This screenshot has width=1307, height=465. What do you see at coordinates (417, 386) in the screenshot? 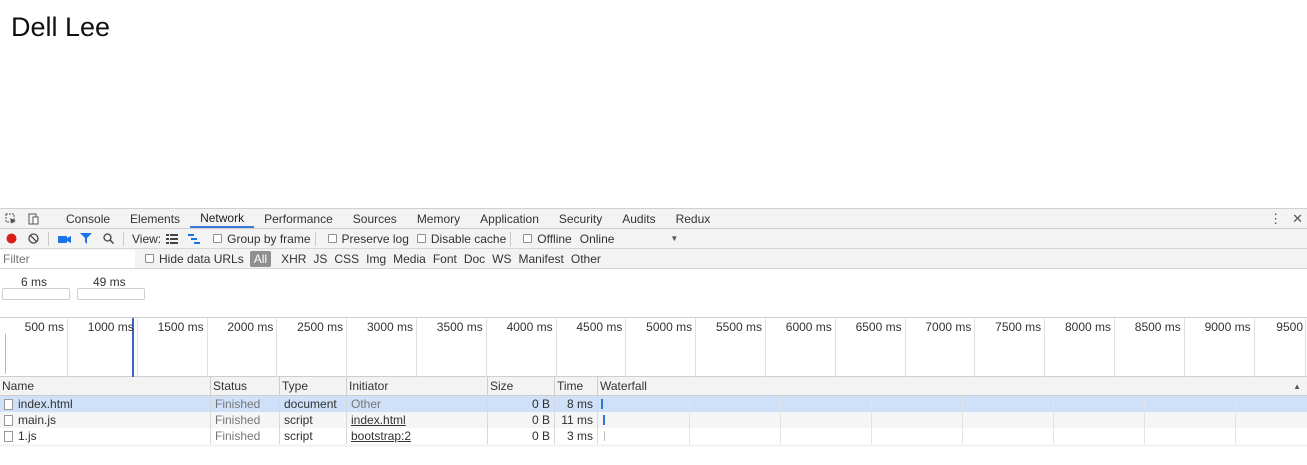
I see `column-header-initiator: Initiator` at bounding box center [417, 386].